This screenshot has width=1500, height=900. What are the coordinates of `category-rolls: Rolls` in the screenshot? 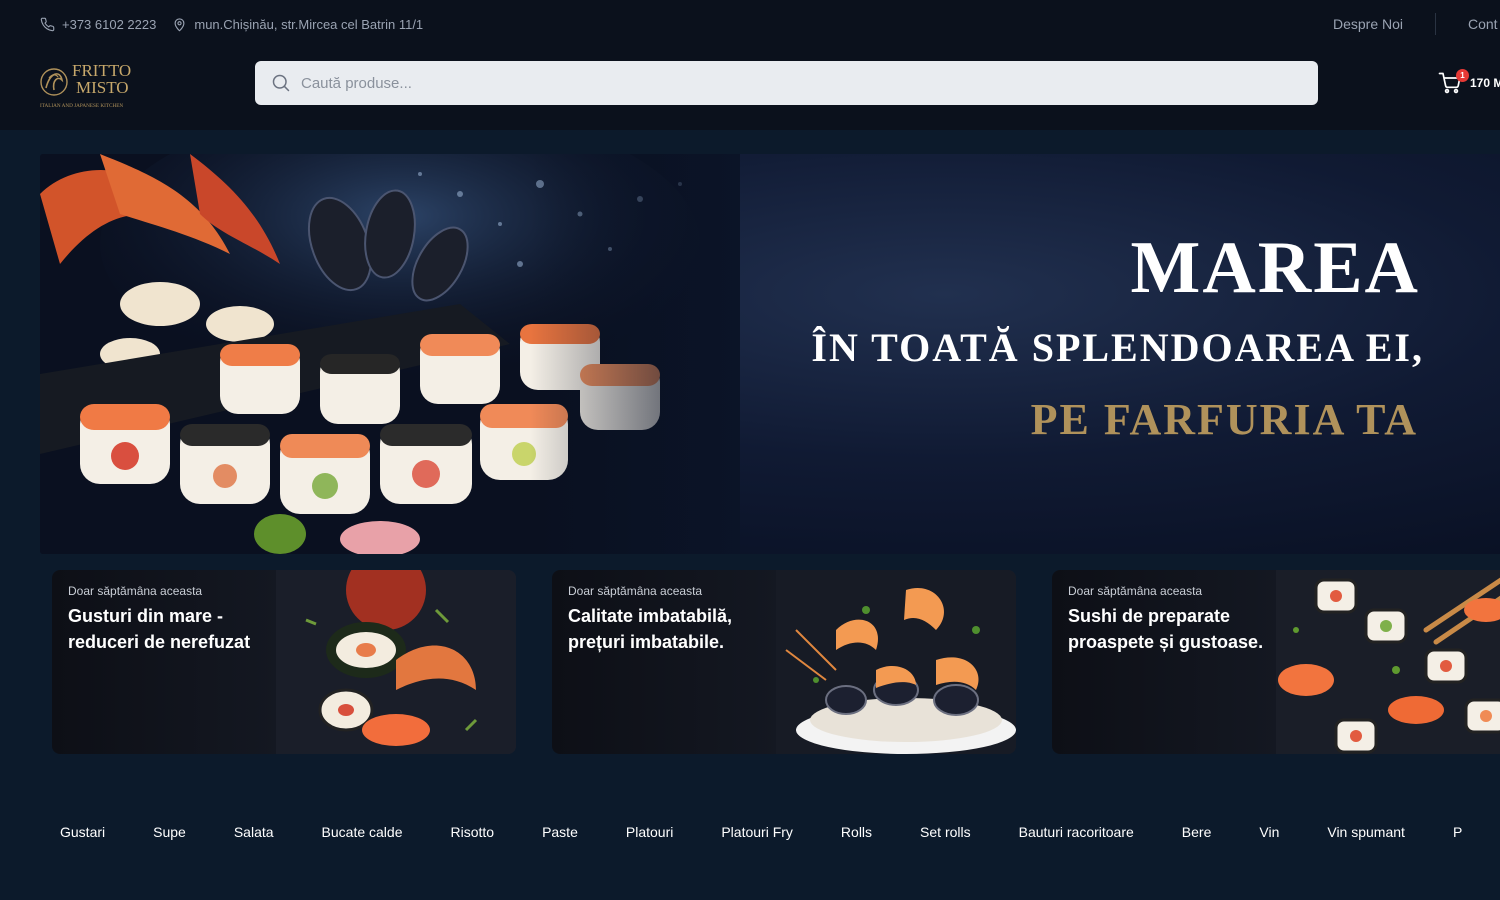 It's located at (856, 832).